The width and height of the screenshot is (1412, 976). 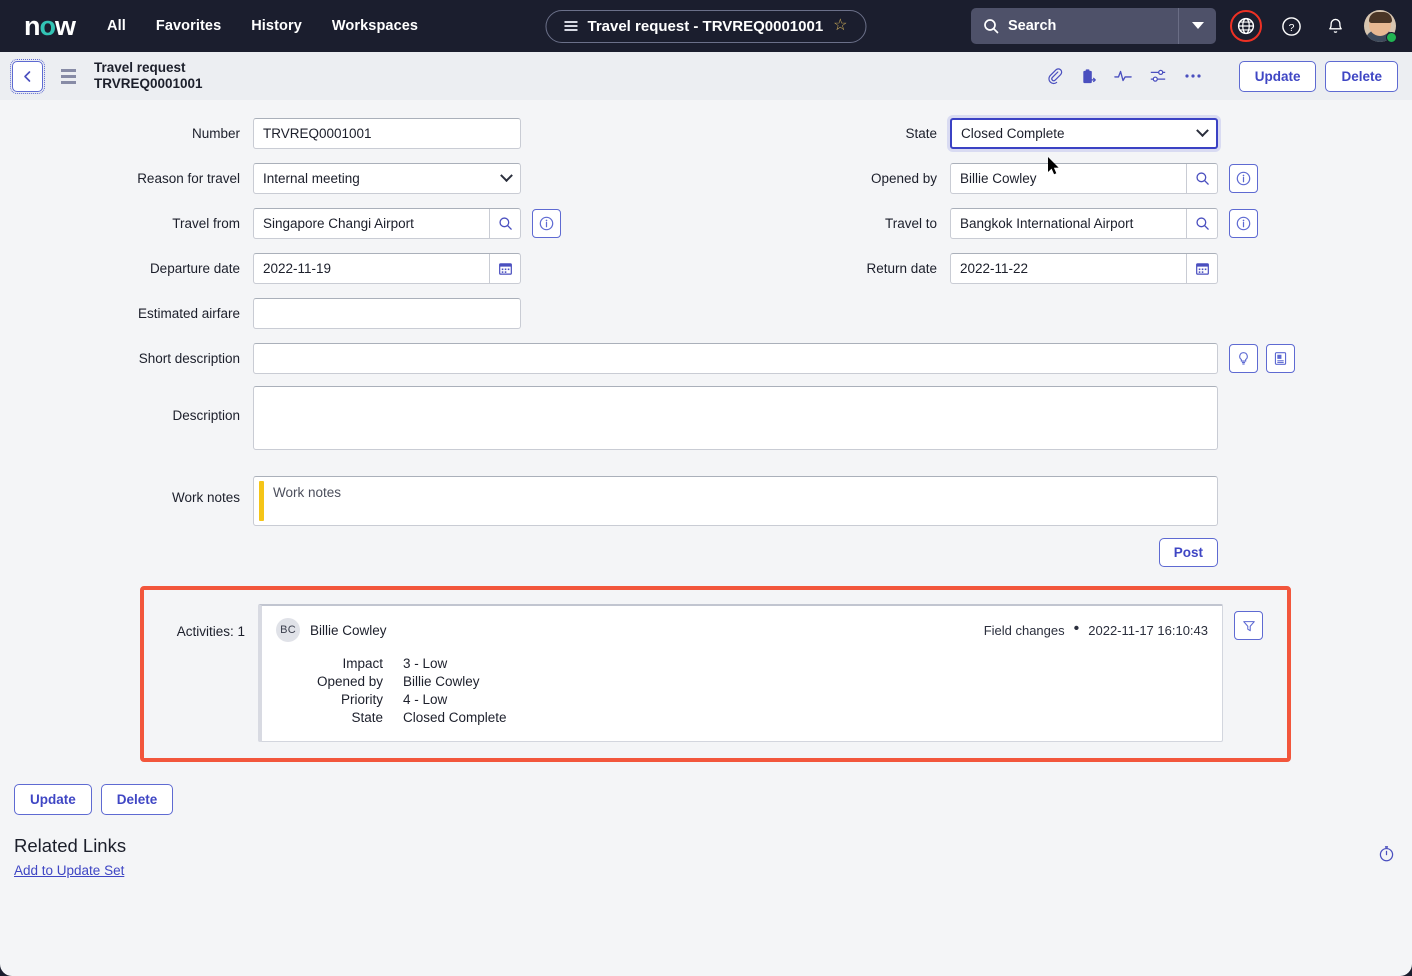 I want to click on form-row-short-description: Short description, so click(x=706, y=358).